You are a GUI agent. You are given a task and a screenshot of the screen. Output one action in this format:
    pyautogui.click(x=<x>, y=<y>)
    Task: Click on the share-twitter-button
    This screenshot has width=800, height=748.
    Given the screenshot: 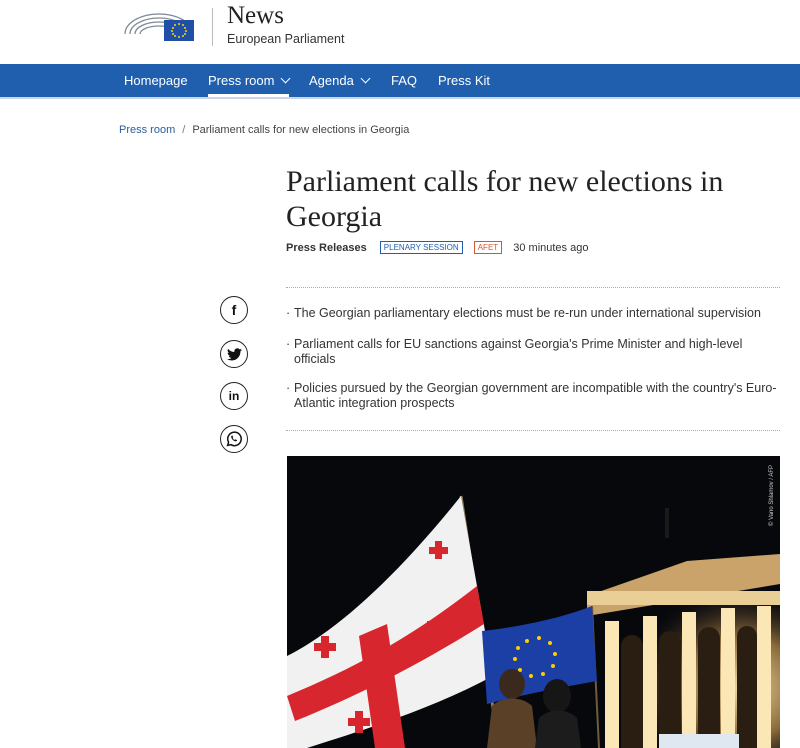 What is the action you would take?
    pyautogui.click(x=234, y=354)
    